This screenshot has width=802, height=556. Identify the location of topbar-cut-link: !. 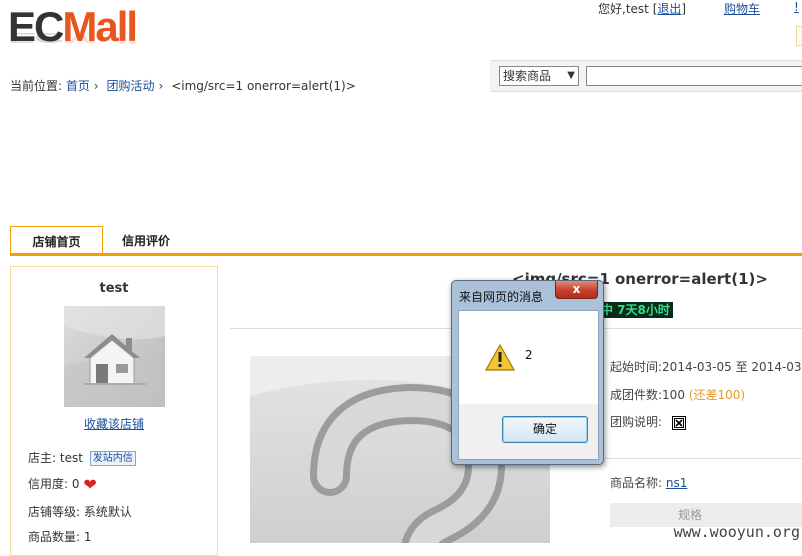
(796, 7).